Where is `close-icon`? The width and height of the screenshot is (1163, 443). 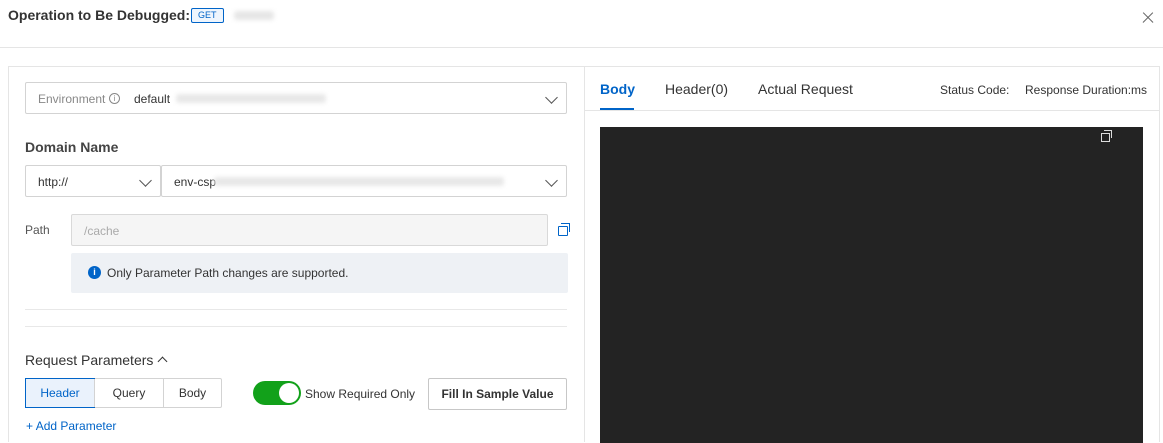
close-icon is located at coordinates (1148, 18).